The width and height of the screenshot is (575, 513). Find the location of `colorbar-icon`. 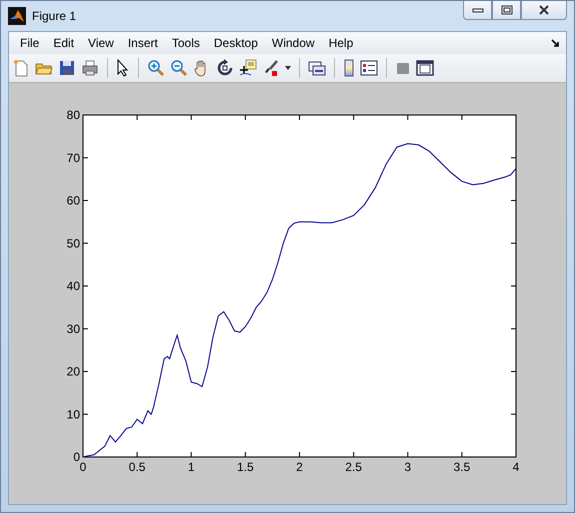

colorbar-icon is located at coordinates (349, 68).